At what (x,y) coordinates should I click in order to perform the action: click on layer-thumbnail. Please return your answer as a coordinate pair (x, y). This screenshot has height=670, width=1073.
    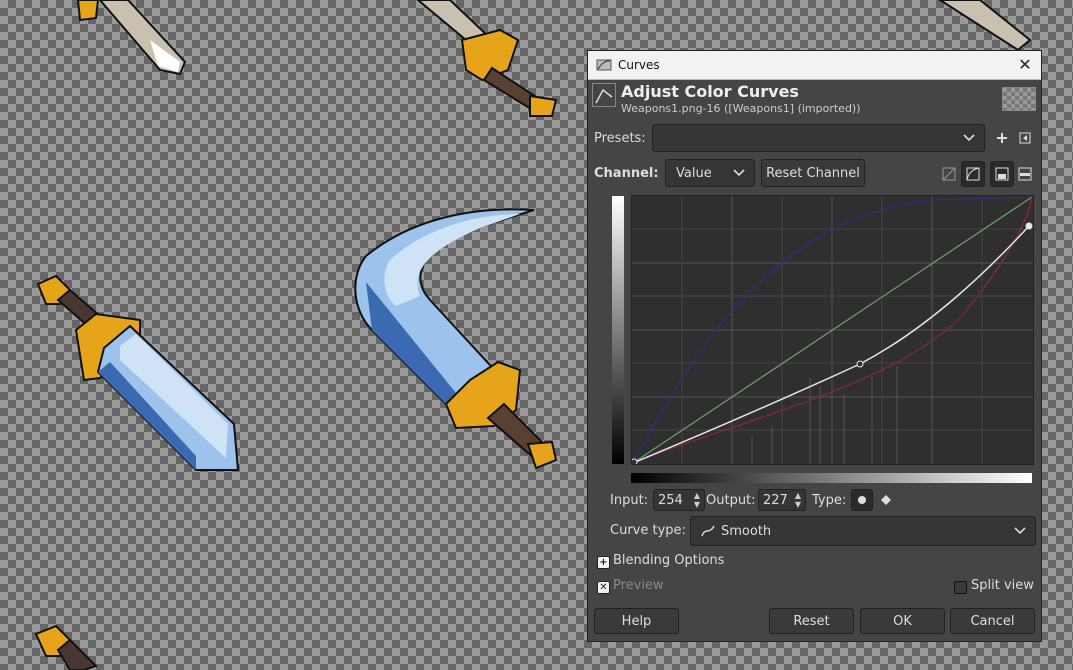
    Looking at the image, I should click on (1019, 99).